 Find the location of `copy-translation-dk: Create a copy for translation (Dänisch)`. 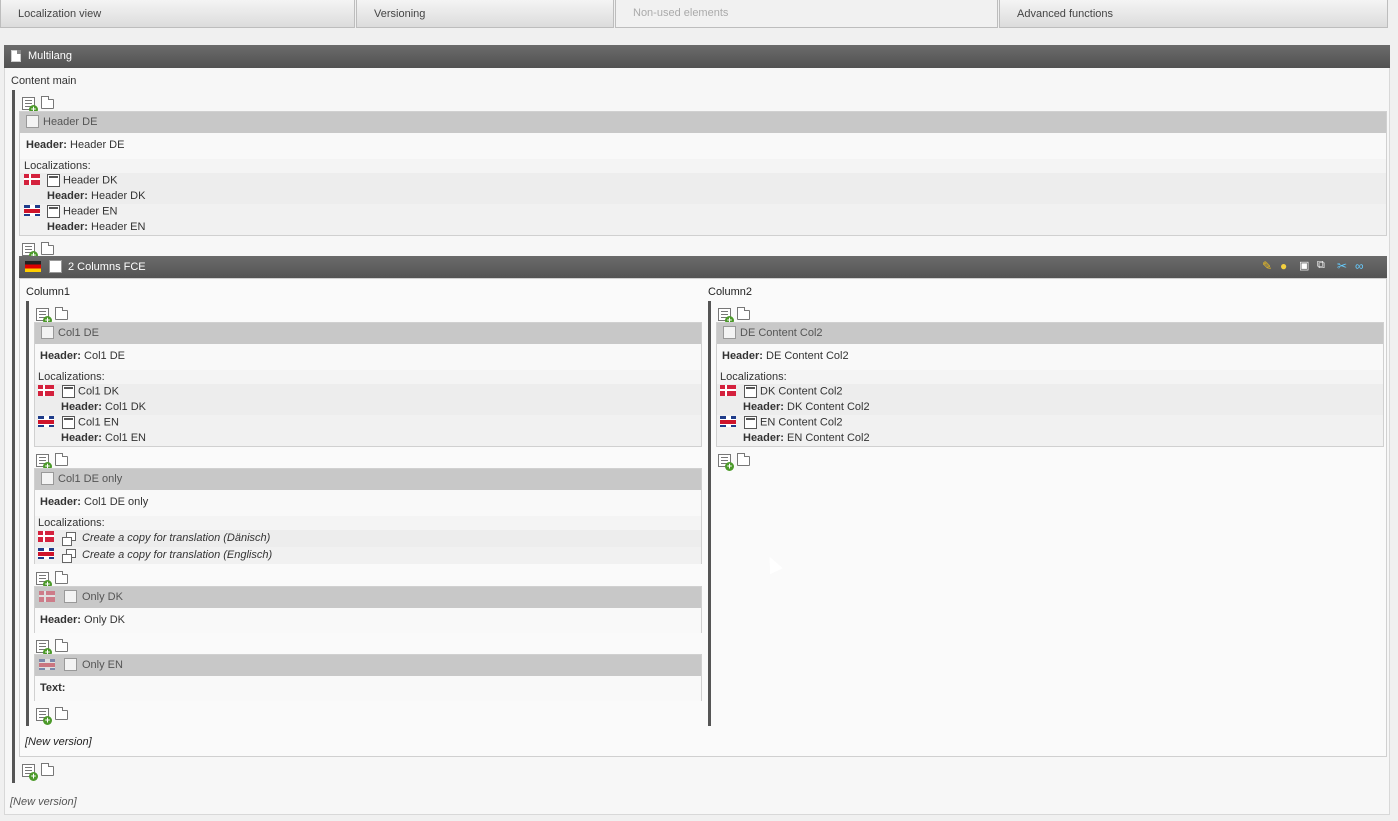

copy-translation-dk: Create a copy for translation (Dänisch) is located at coordinates (368, 538).